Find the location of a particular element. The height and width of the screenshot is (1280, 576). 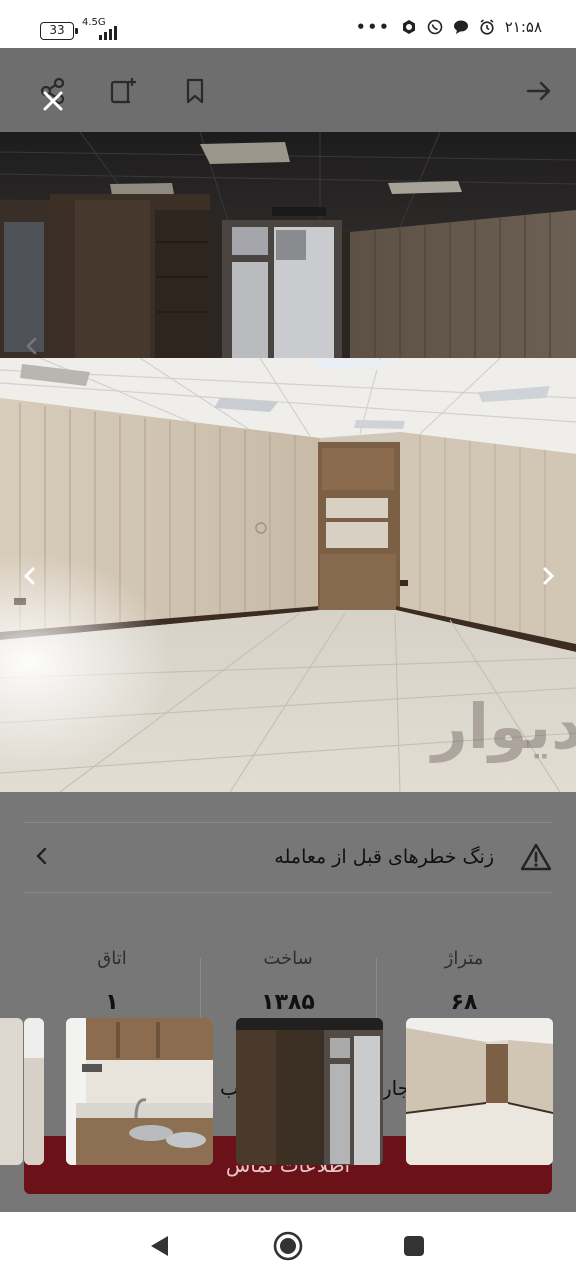

stat-built-label: ساخت is located at coordinates (288, 958).